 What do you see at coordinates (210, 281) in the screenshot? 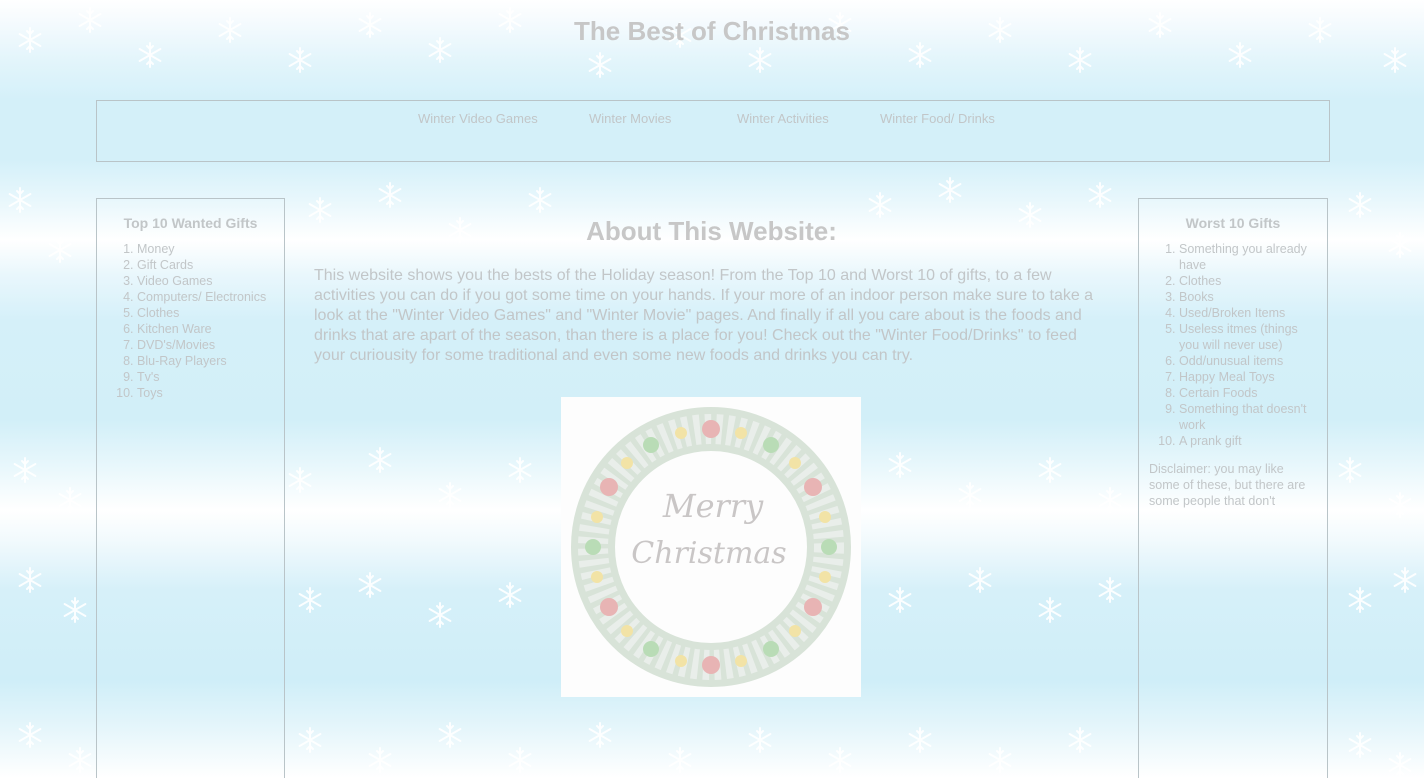
I see `list-item: Video Games` at bounding box center [210, 281].